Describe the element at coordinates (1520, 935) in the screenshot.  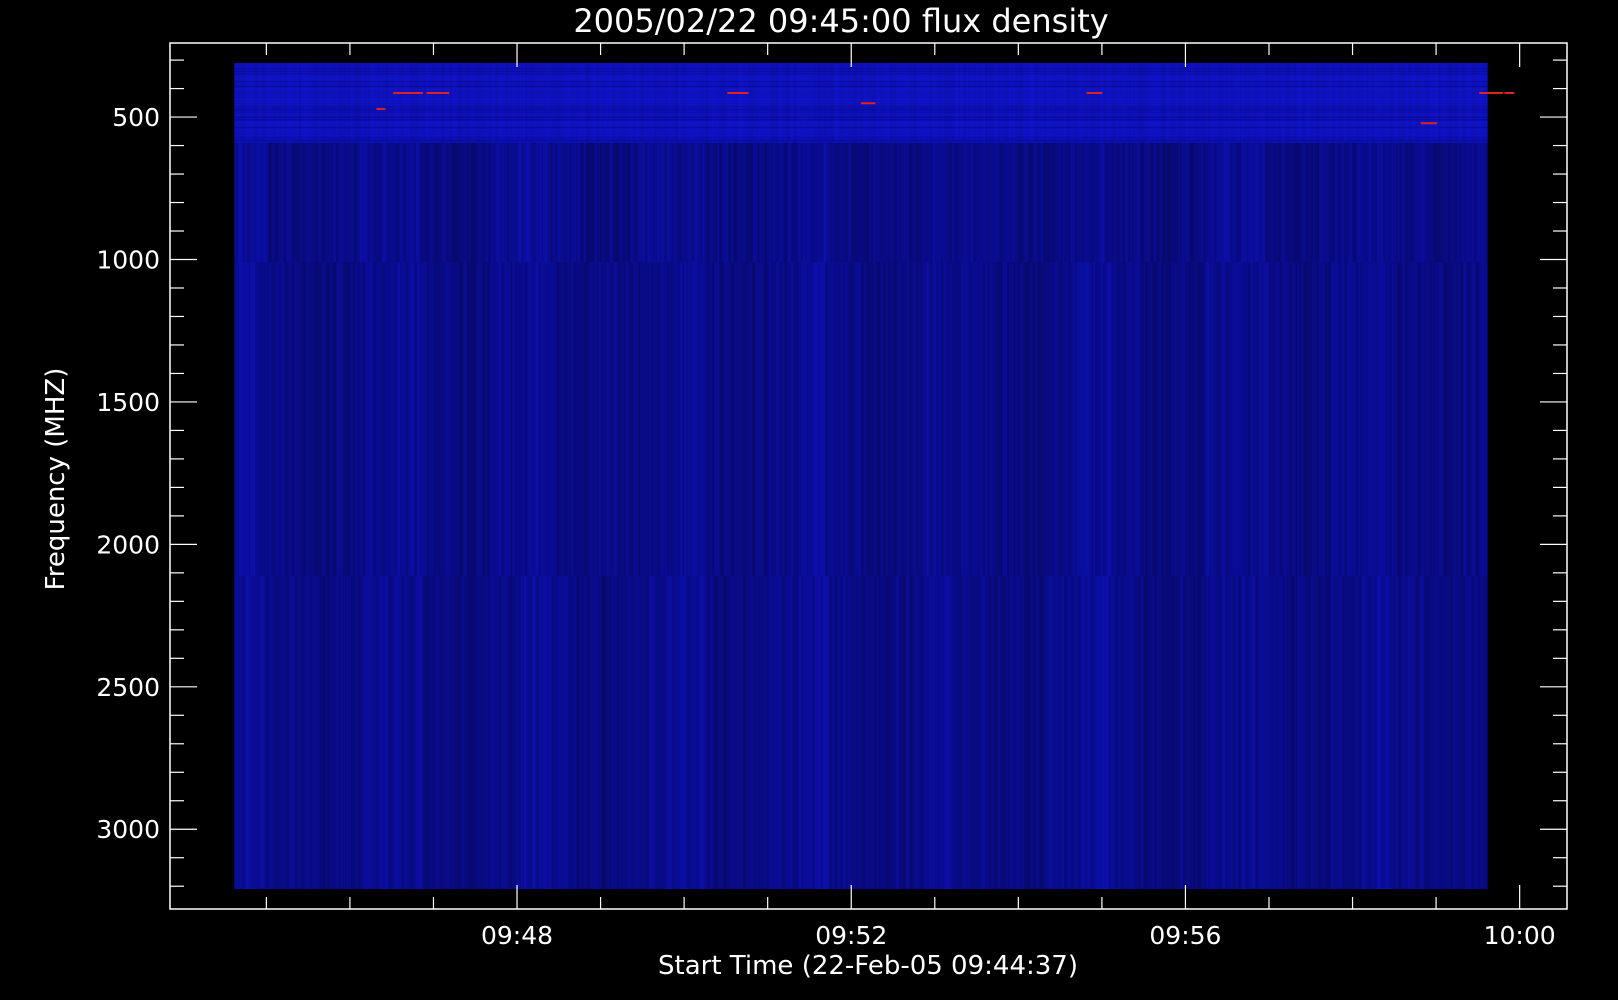
I see `x-tick-label: 10:00` at that location.